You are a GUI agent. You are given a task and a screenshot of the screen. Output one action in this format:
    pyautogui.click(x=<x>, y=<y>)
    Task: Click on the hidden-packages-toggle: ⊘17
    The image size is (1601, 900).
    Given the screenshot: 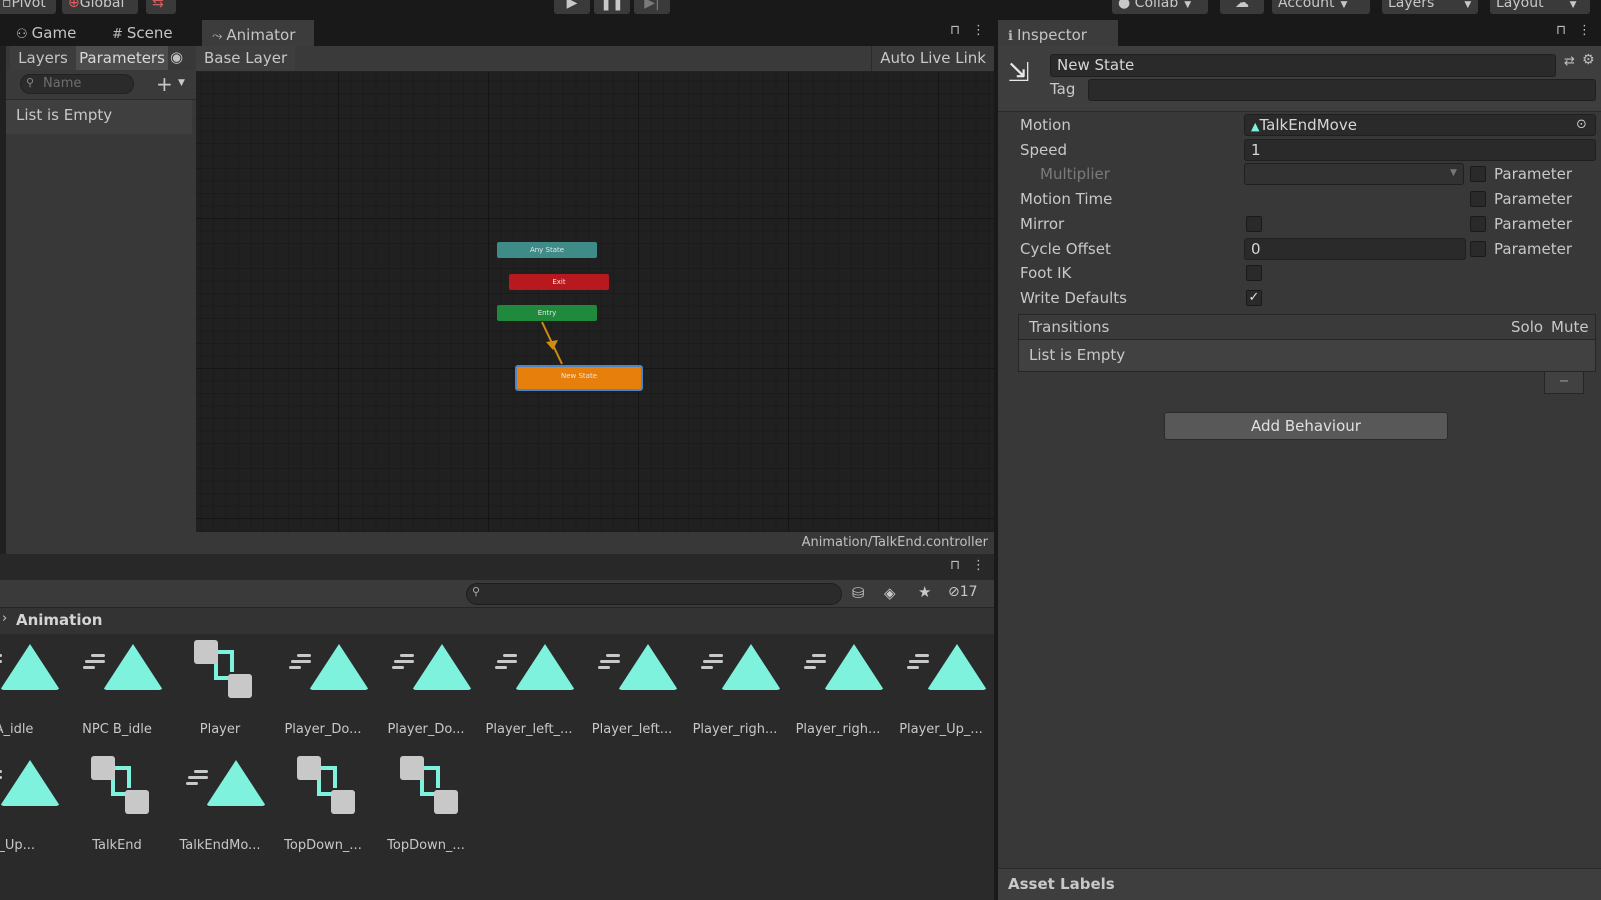 What is the action you would take?
    pyautogui.click(x=963, y=592)
    